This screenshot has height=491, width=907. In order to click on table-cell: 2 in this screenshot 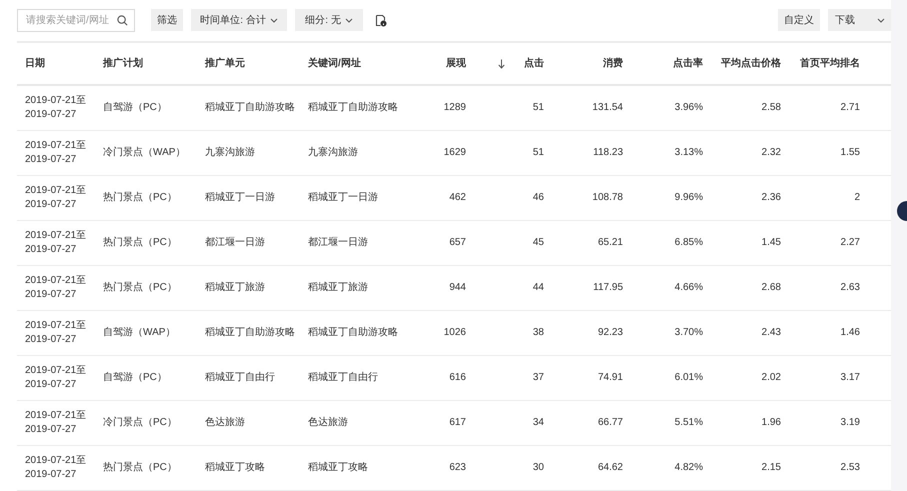, I will do `click(857, 198)`.